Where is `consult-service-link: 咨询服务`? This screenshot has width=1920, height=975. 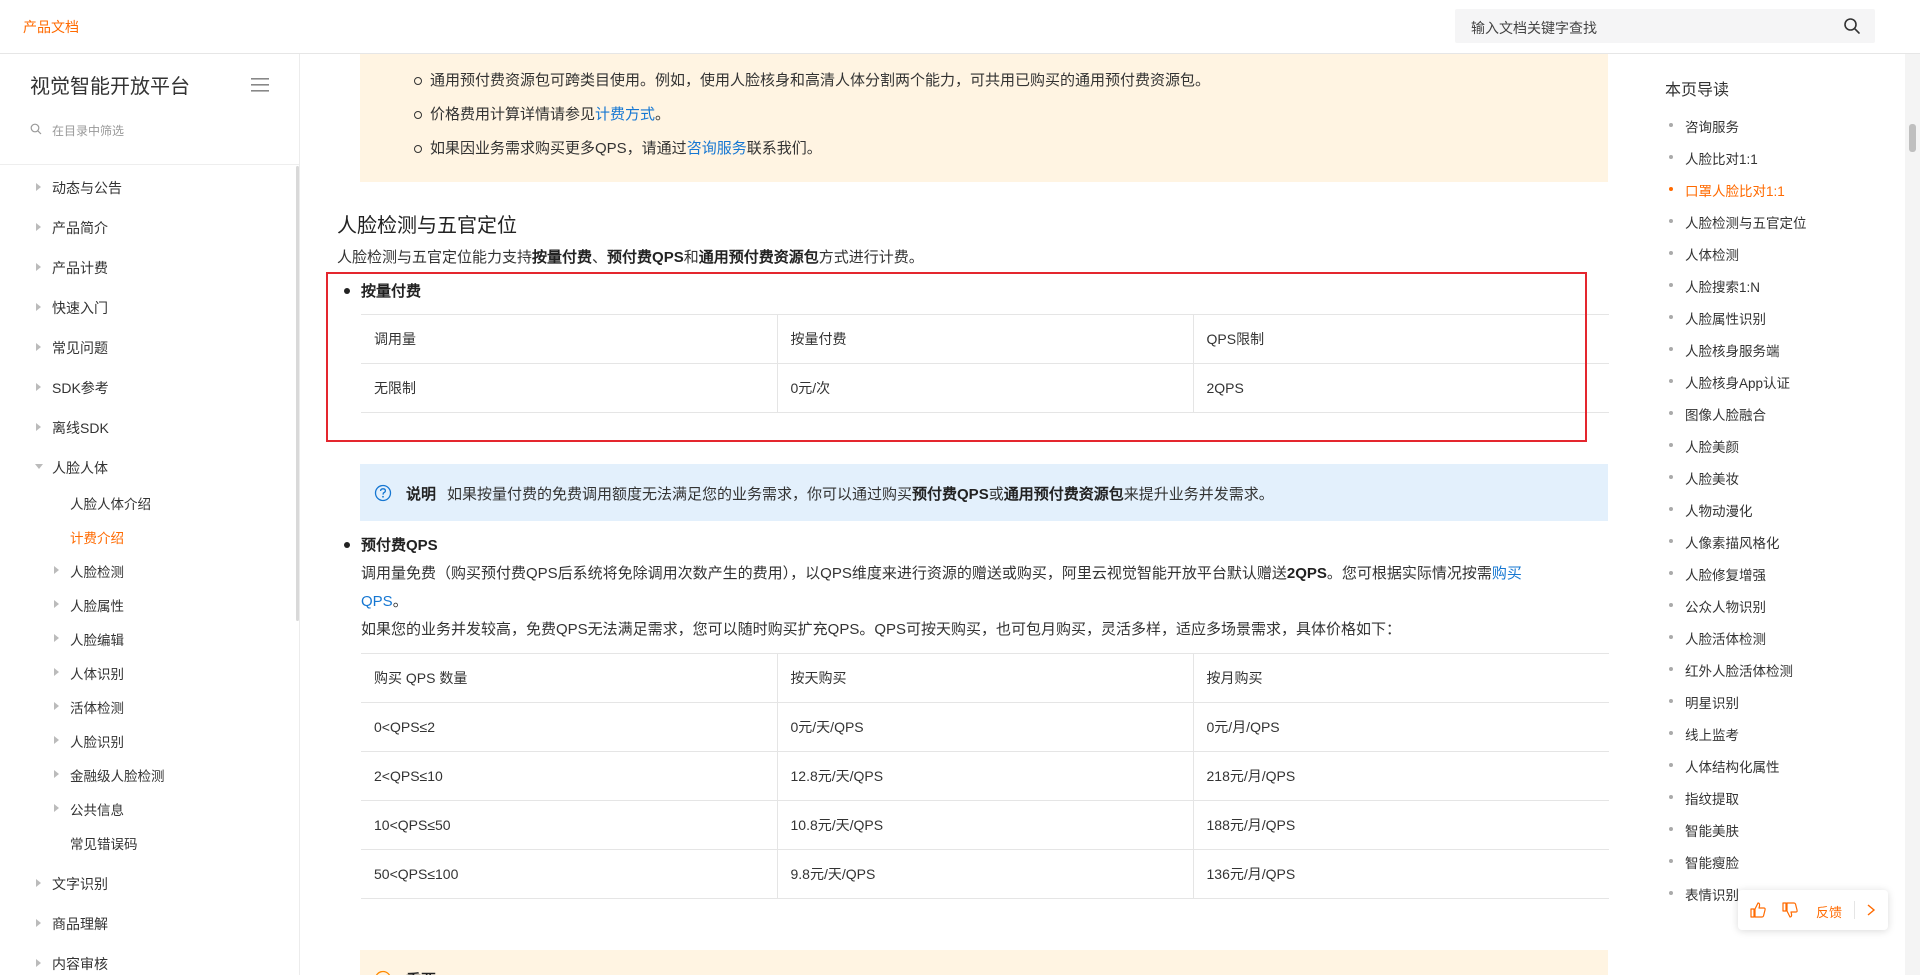
consult-service-link: 咨询服务 is located at coordinates (717, 148).